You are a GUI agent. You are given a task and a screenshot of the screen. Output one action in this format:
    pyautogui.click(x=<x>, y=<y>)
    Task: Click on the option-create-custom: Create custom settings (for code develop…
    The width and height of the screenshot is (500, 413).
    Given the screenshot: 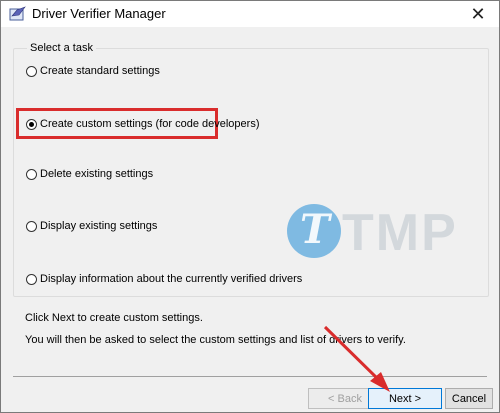 What is the action you would take?
    pyautogui.click(x=143, y=124)
    